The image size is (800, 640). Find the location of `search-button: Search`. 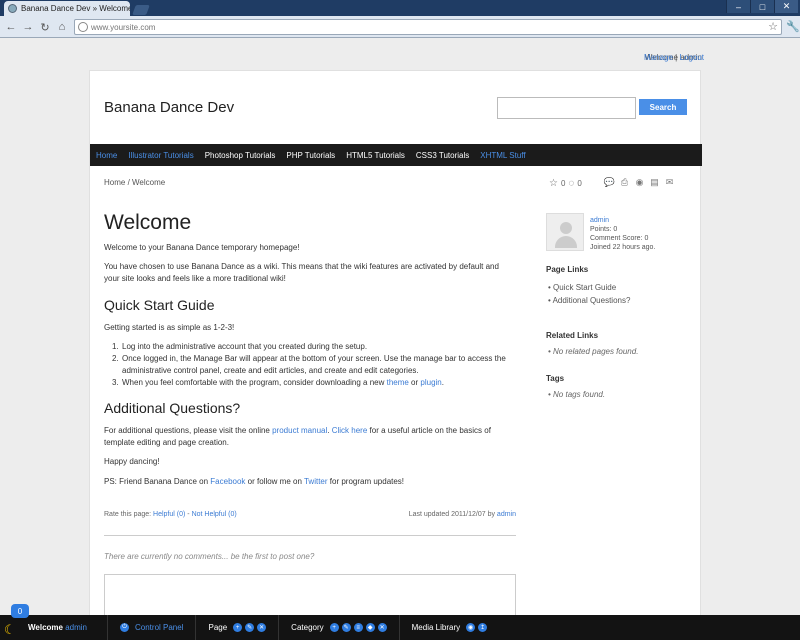

search-button: Search is located at coordinates (663, 107).